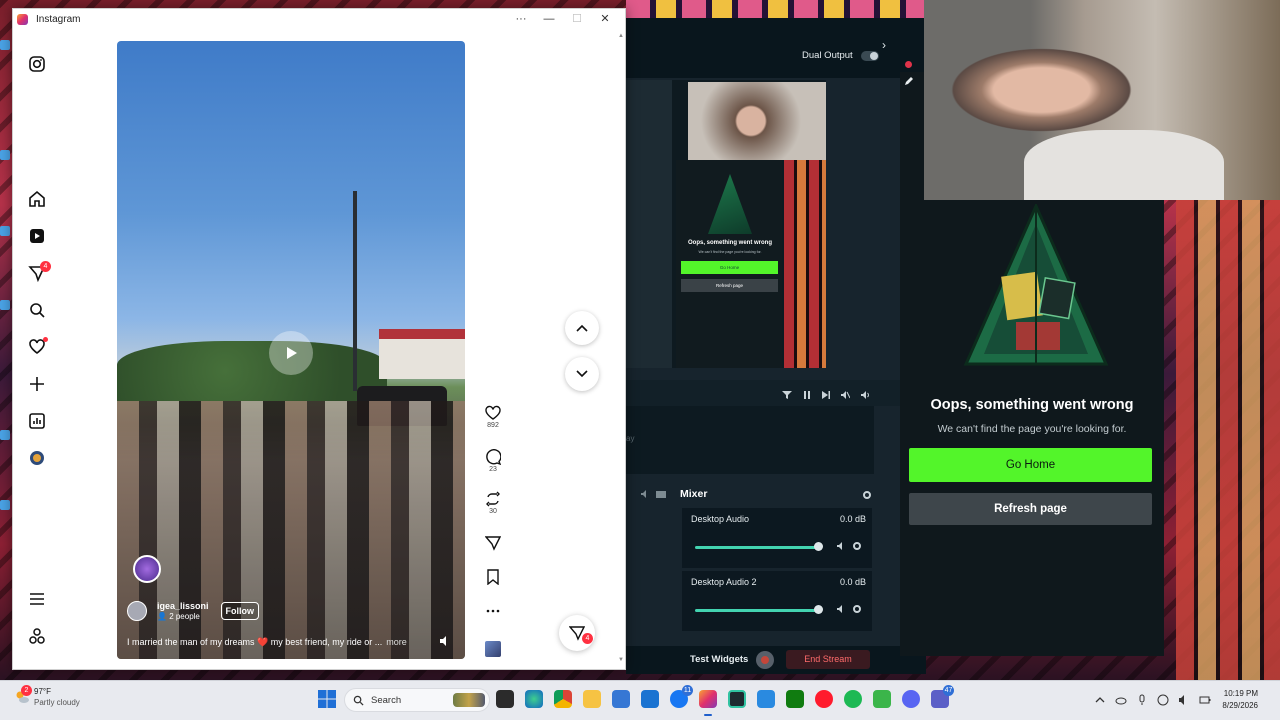 The image size is (1280, 720). What do you see at coordinates (37, 458) in the screenshot?
I see `profile-avatar-icon` at bounding box center [37, 458].